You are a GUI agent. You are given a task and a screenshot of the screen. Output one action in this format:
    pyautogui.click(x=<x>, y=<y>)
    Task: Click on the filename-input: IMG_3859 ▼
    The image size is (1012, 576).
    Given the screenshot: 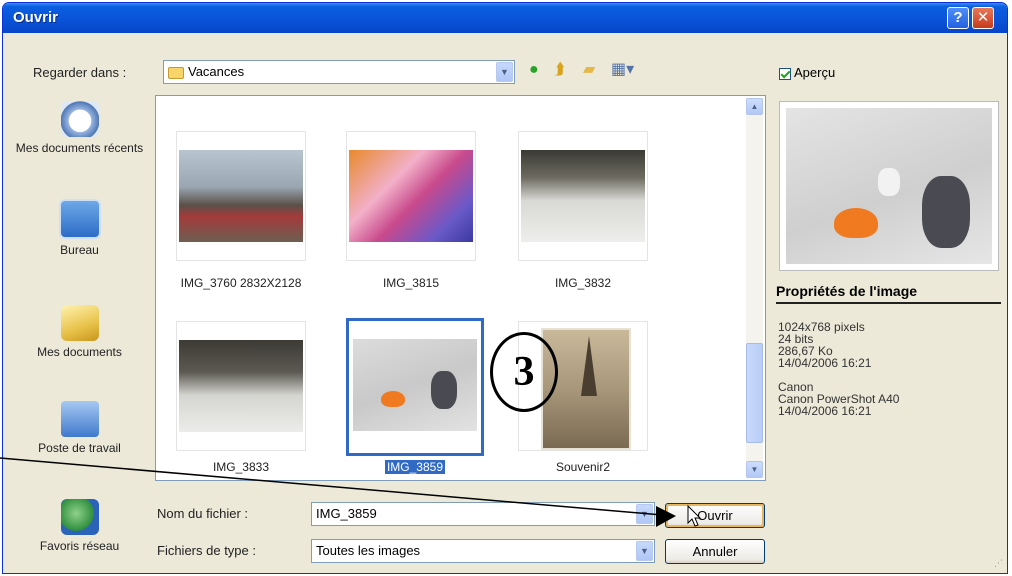 What is the action you would take?
    pyautogui.click(x=483, y=514)
    